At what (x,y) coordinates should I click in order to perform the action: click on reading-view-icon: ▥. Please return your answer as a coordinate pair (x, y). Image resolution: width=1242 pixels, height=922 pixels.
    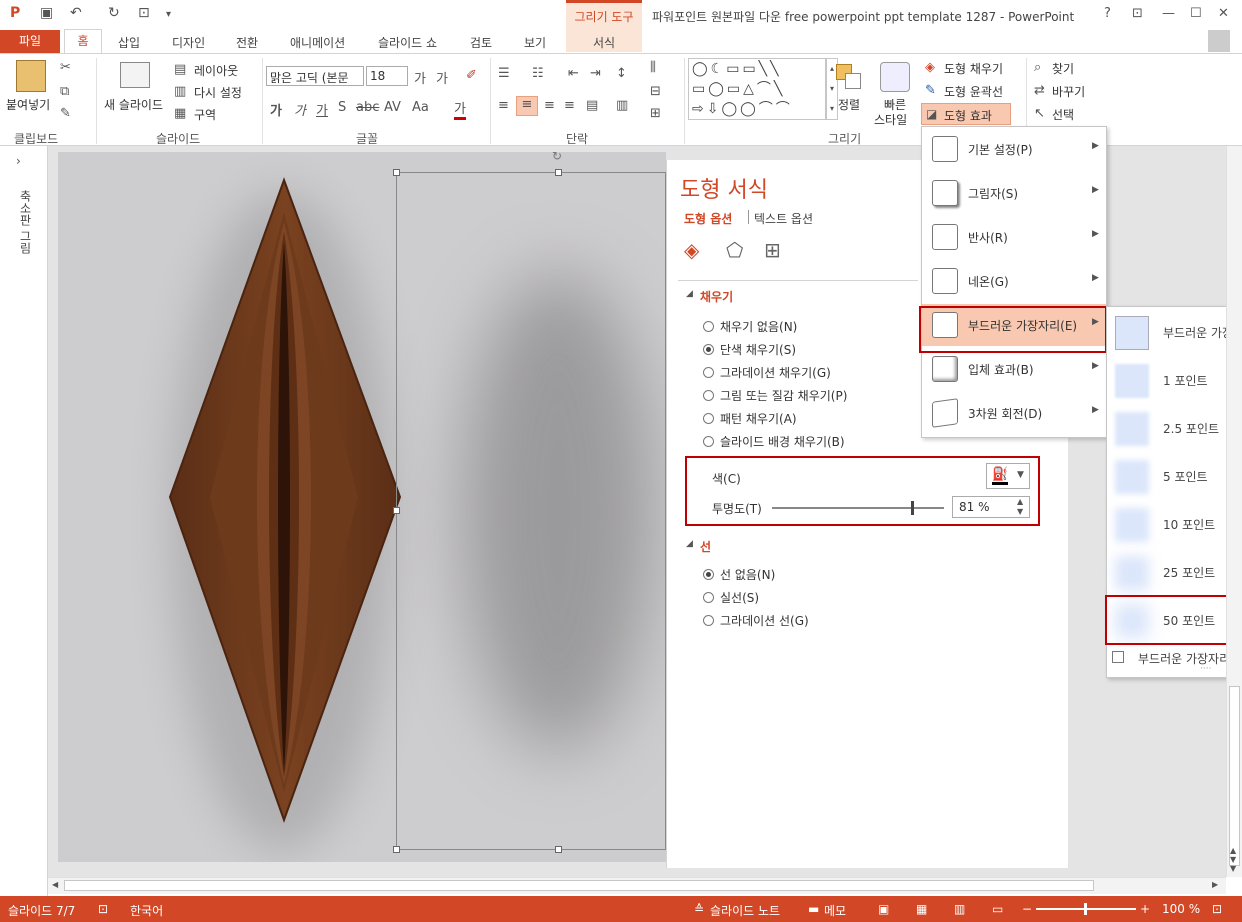
    Looking at the image, I should click on (959, 909).